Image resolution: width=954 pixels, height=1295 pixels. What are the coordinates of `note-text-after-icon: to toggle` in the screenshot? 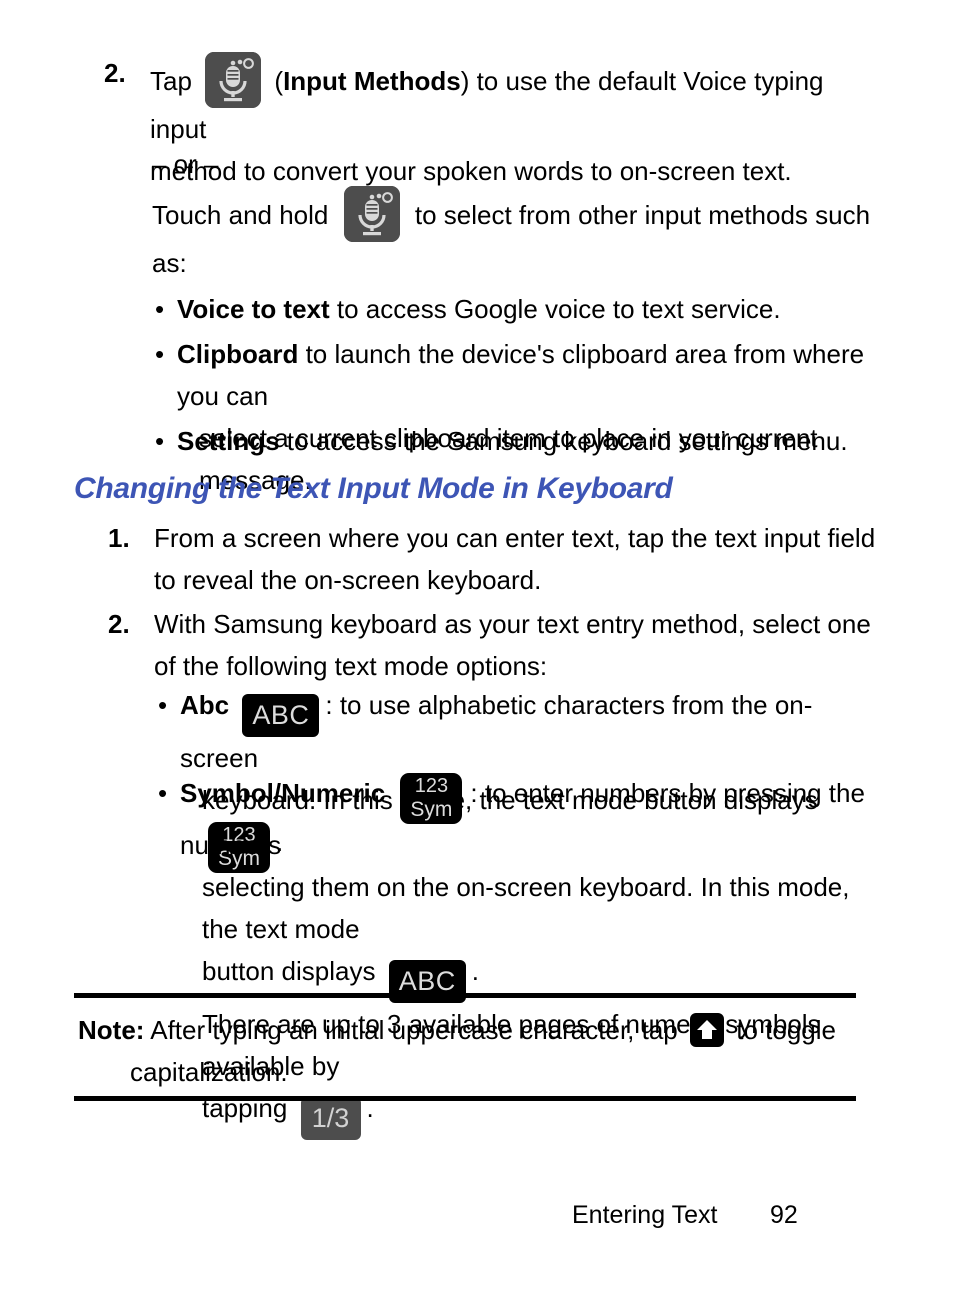 It's located at (786, 1030).